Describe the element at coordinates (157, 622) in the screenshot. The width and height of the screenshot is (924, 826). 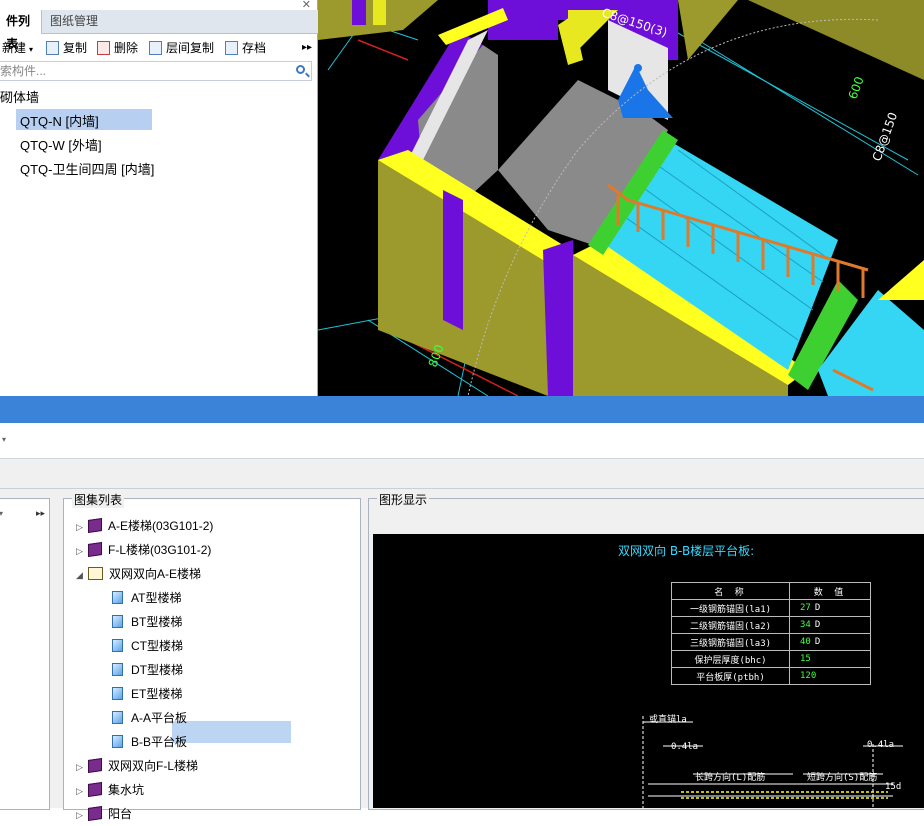
I see `atlas-item-label: BT型楼梯` at that location.